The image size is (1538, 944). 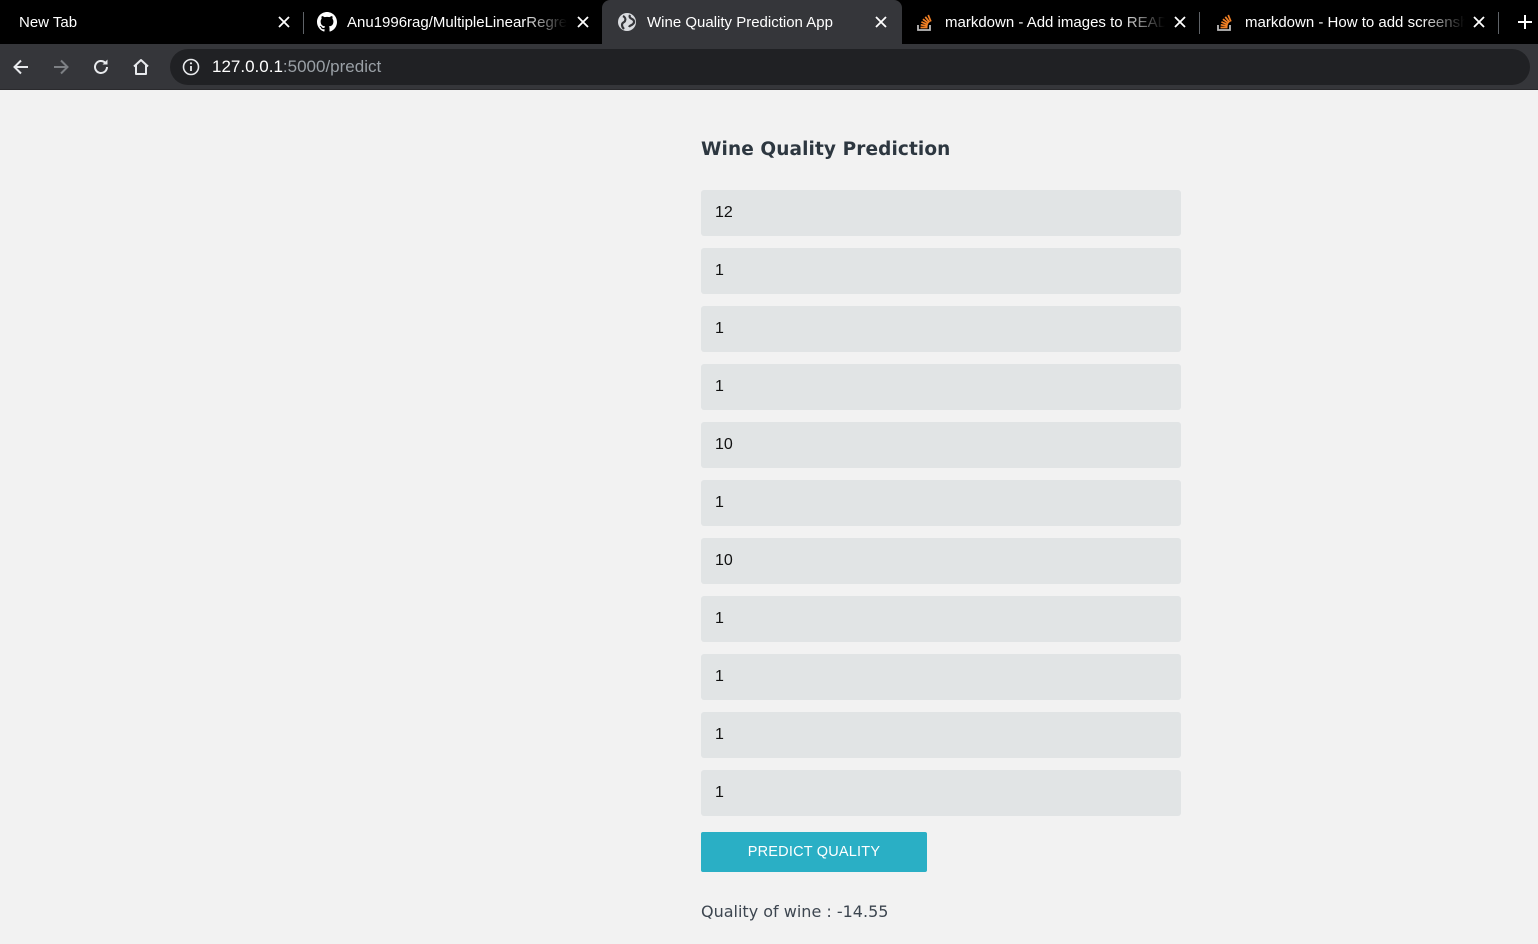 I want to click on feature-input-11: 1, so click(x=941, y=793).